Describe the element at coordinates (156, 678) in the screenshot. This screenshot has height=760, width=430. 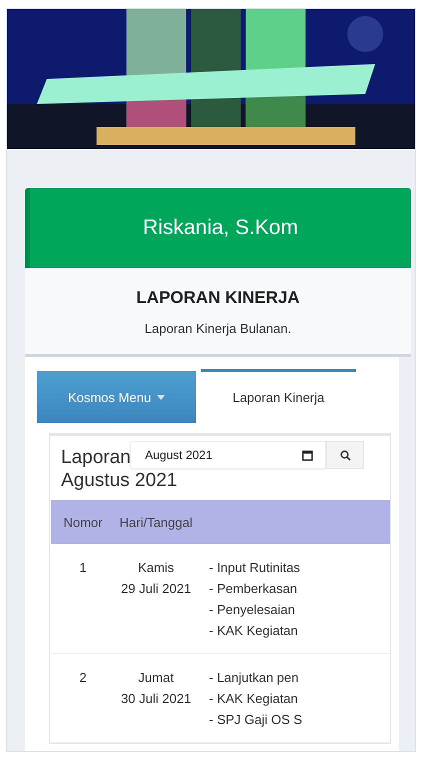
I see `table-cell-text: Jumat` at that location.